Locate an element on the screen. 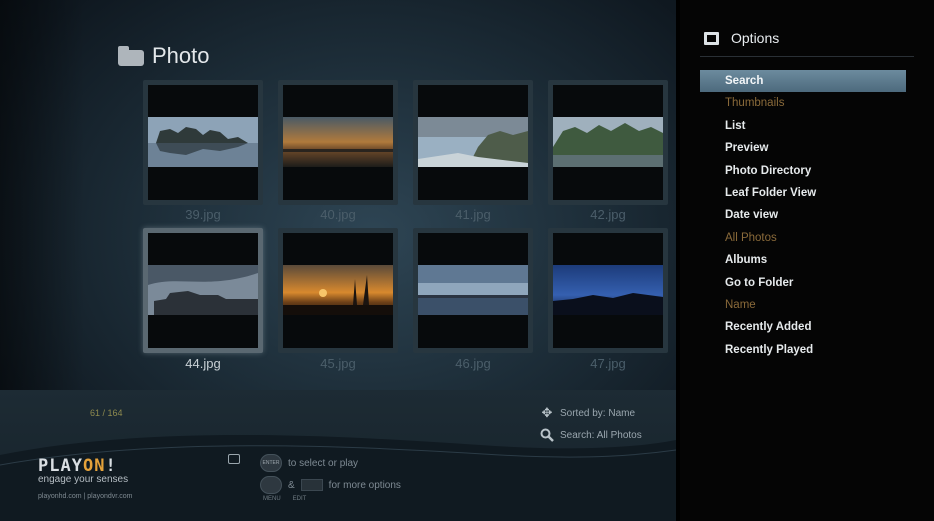  button-labels: MENU EDIT is located at coordinates (332, 499).